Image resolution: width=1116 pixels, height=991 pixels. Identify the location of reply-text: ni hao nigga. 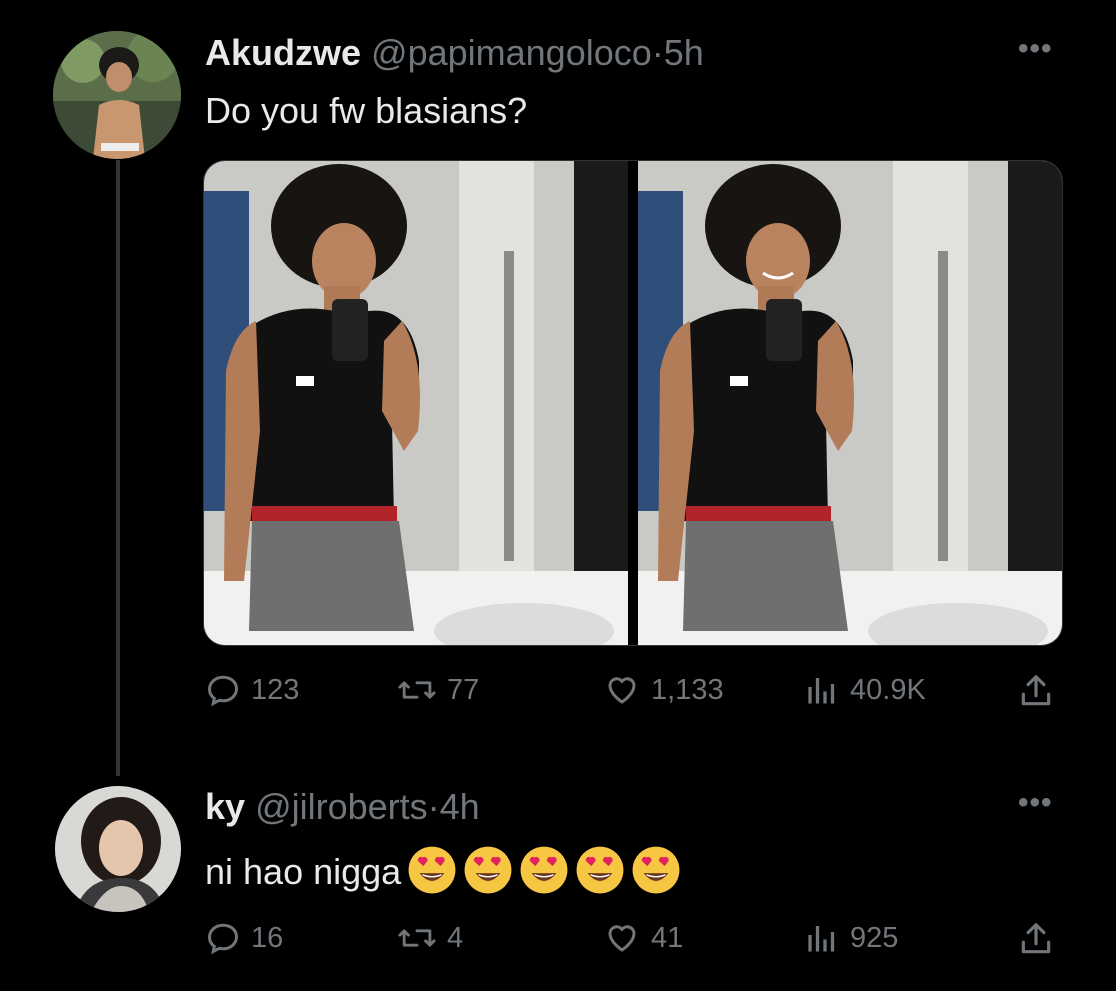
(303, 872).